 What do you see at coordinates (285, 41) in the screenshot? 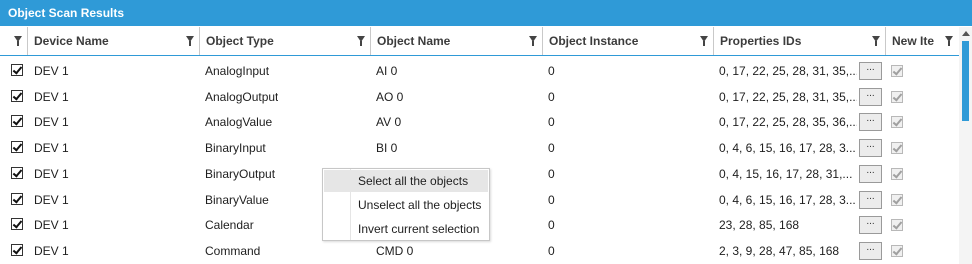
I see `column-header-object-type: Object Type` at bounding box center [285, 41].